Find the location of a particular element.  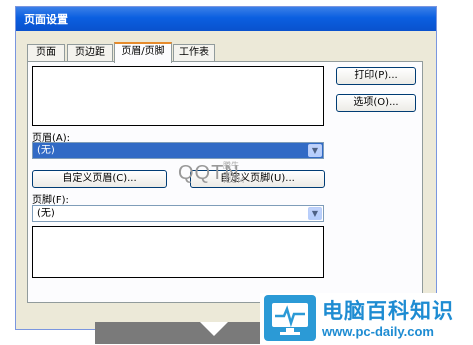

brand-logo: 电脑百科知识 www.pc-daily.com is located at coordinates (366, 318).